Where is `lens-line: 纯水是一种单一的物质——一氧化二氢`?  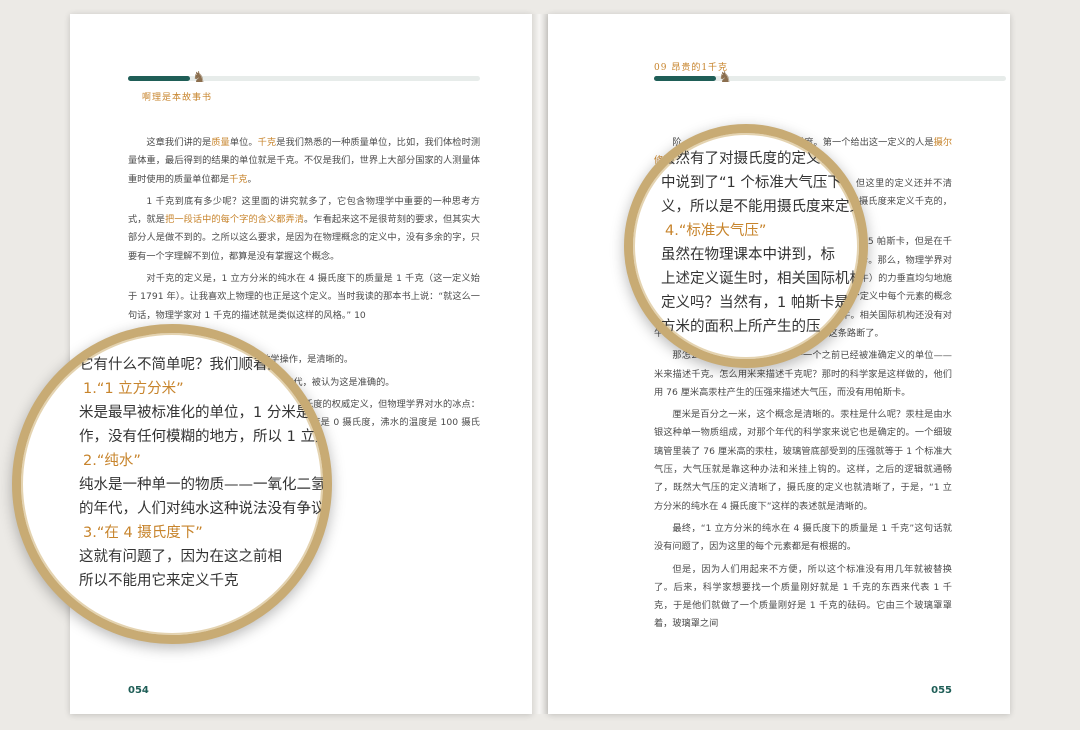 lens-line: 纯水是一种单一的物质——一氧化二氢 is located at coordinates (202, 485).